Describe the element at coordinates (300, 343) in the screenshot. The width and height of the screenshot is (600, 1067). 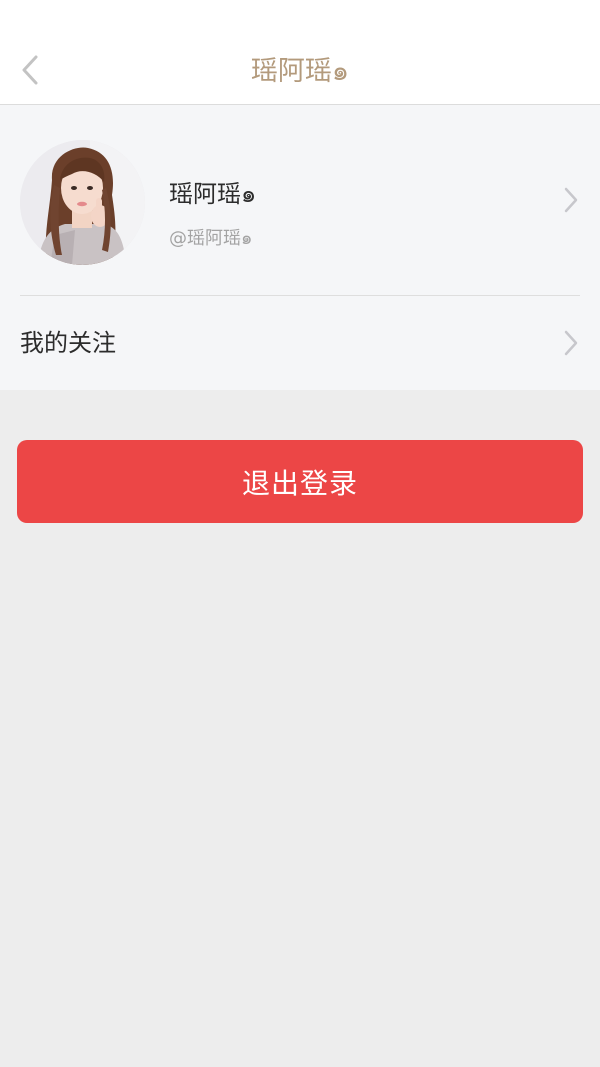
I see `my-follows-item: 我的关注` at that location.